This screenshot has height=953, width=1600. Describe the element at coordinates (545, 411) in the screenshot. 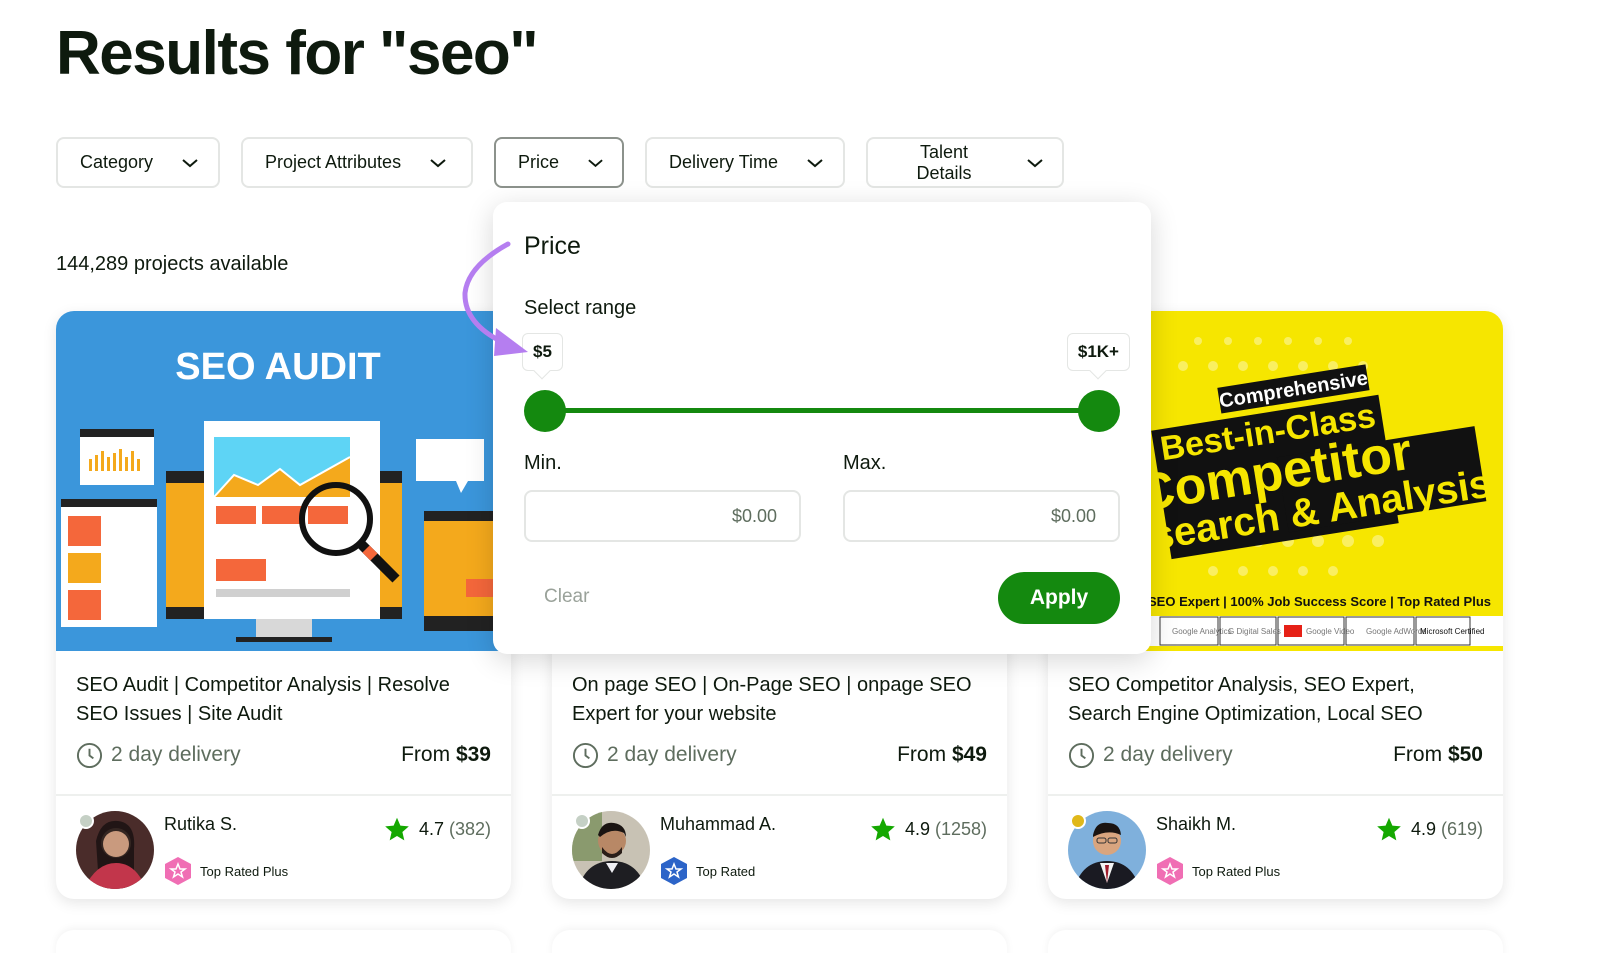

I see `range-slider-min-handle` at that location.